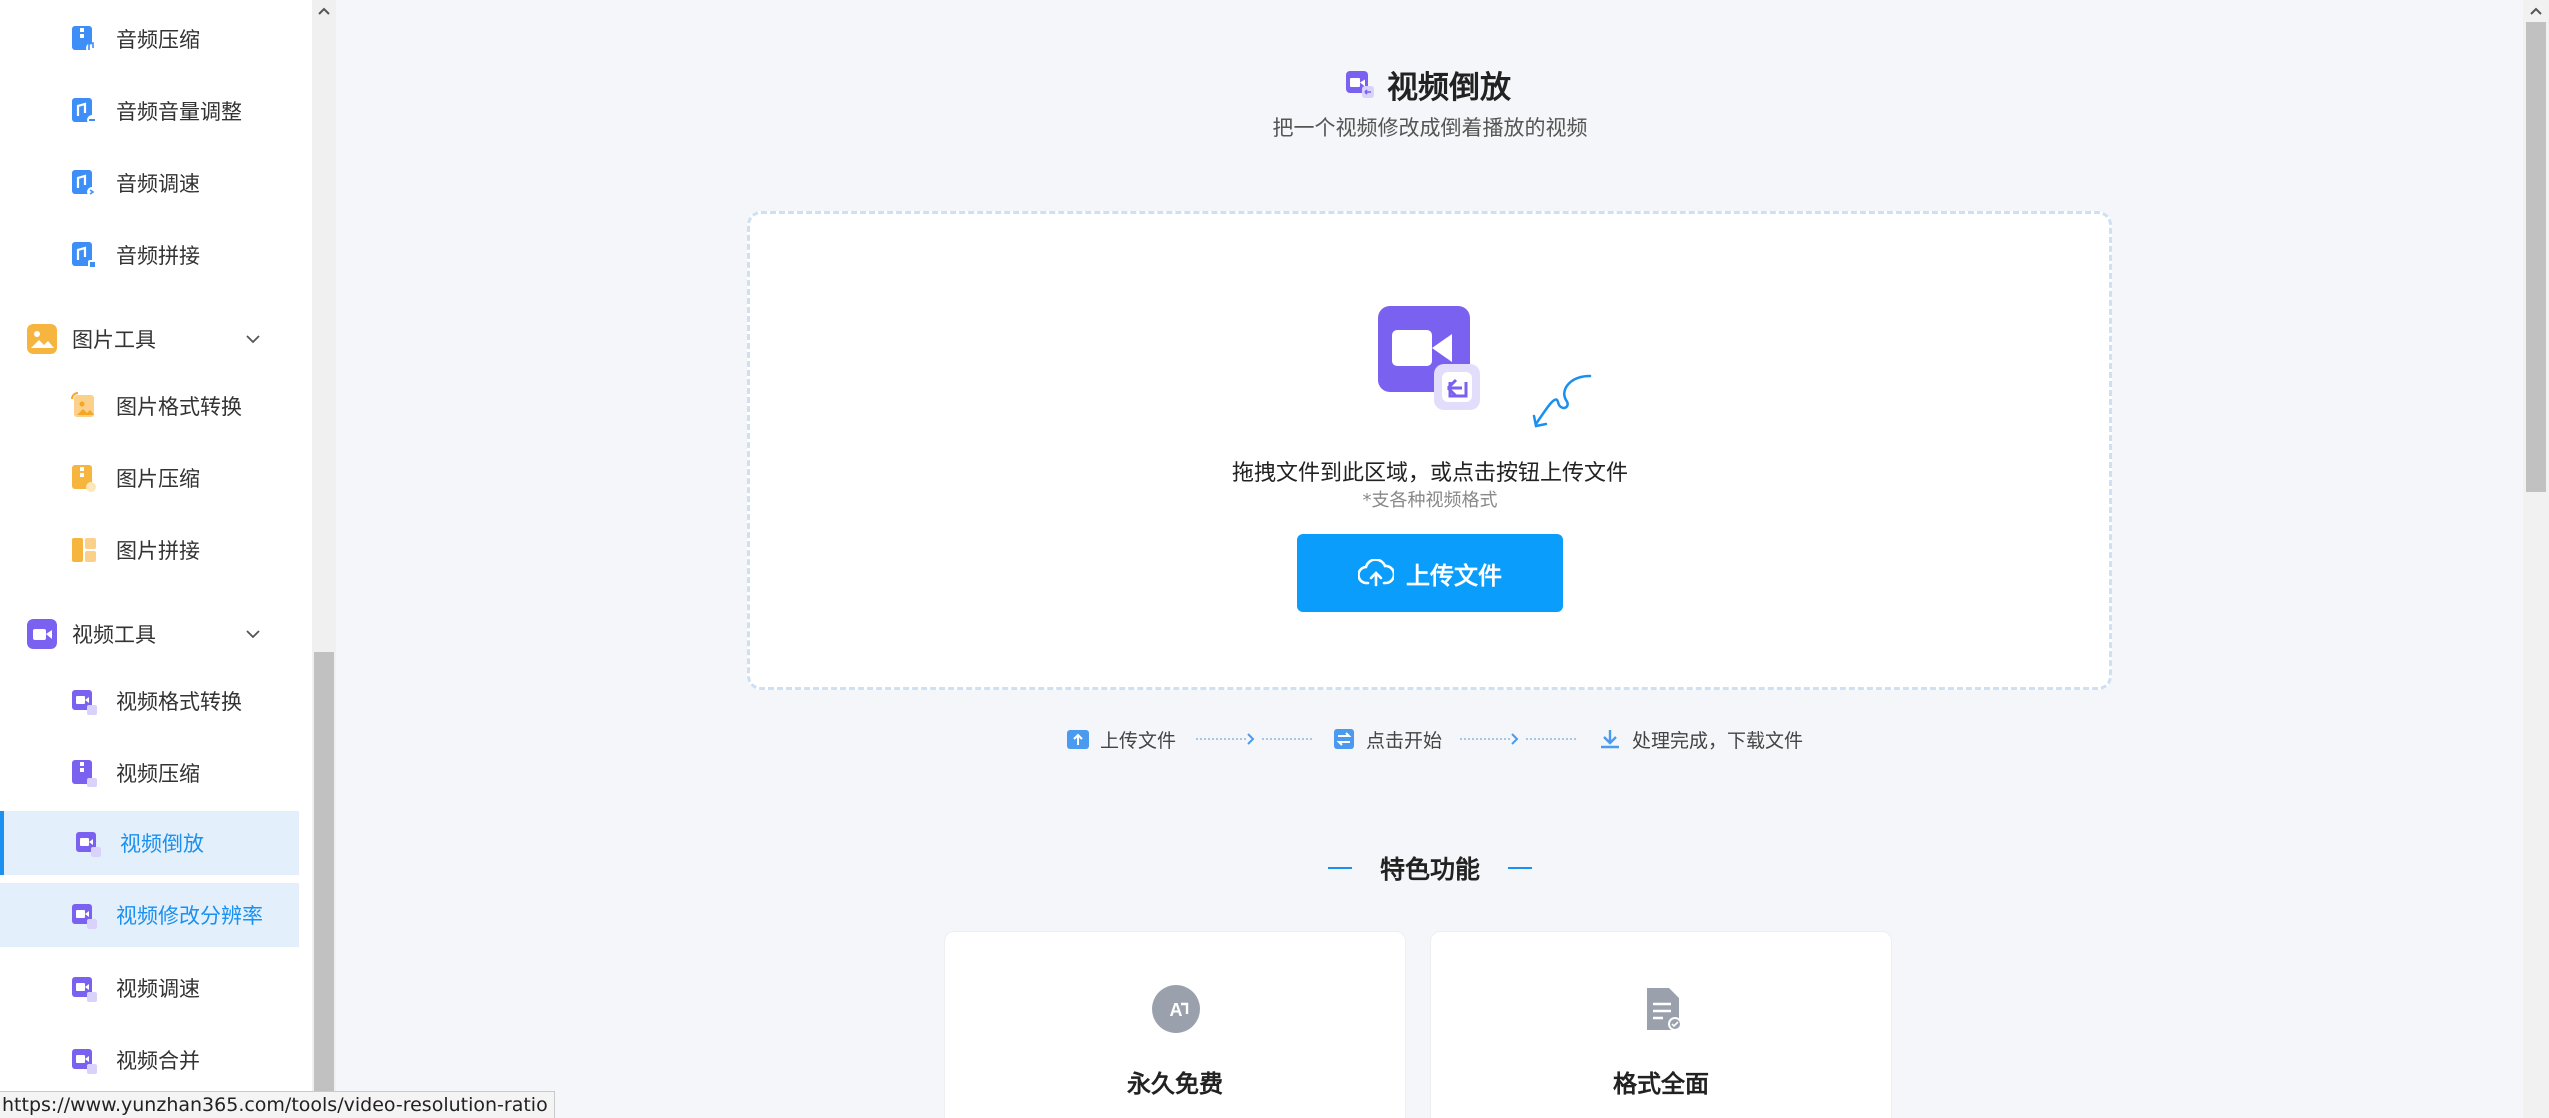 This screenshot has height=1118, width=2549. I want to click on page-title: 视频倒放, so click(1449, 87).